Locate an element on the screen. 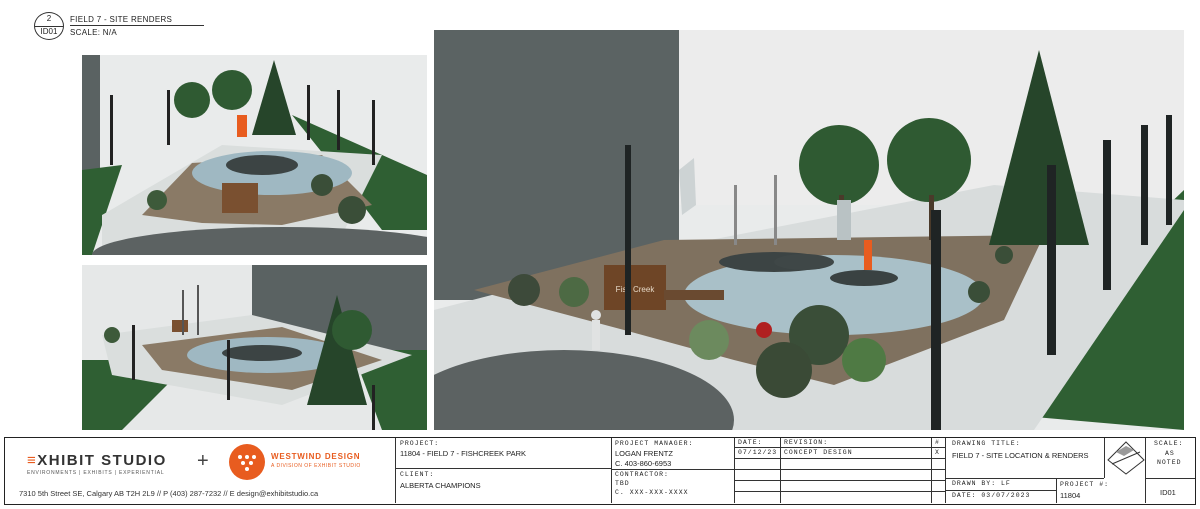  revision-label: REVISION: is located at coordinates (806, 442).